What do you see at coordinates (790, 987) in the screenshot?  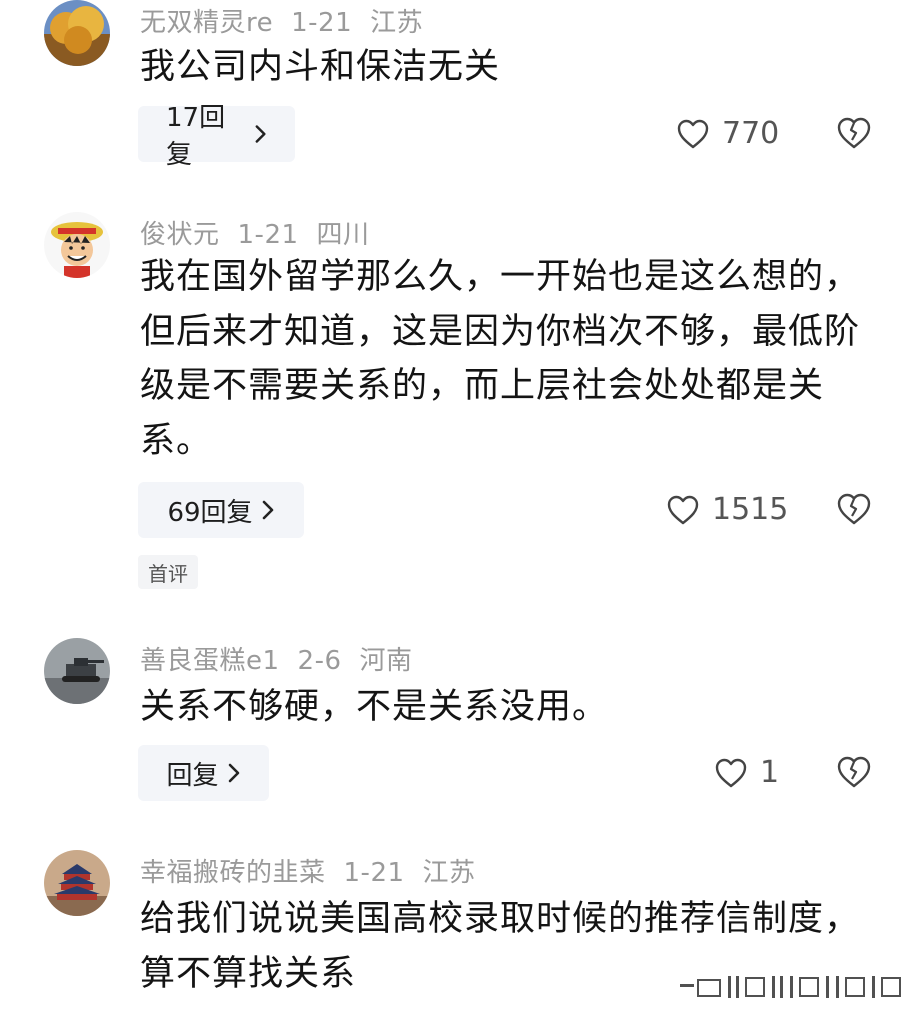 I see `watermark-glyphs` at bounding box center [790, 987].